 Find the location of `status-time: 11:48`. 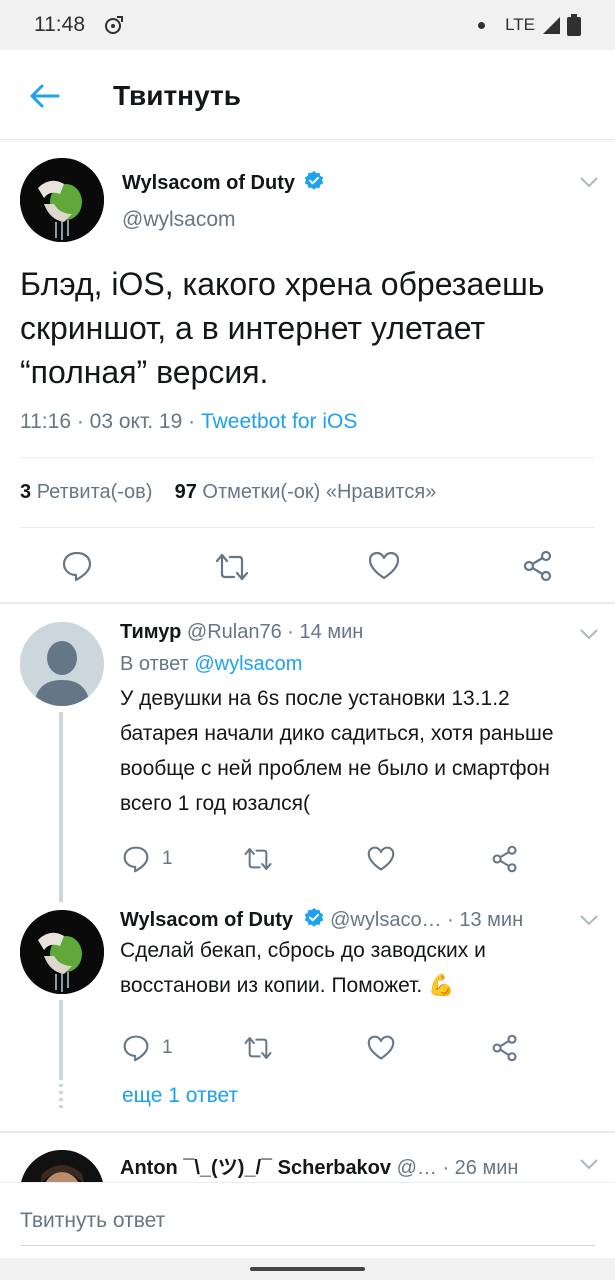

status-time: 11:48 is located at coordinates (59, 24).